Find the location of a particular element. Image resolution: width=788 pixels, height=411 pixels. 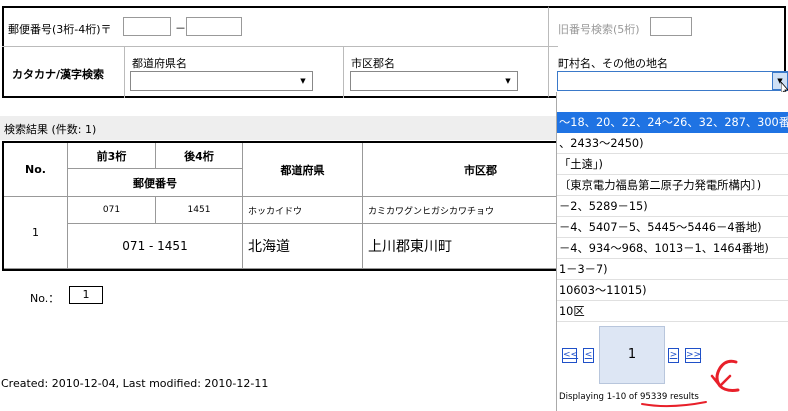

header-pref: 都道府県 is located at coordinates (302, 170).